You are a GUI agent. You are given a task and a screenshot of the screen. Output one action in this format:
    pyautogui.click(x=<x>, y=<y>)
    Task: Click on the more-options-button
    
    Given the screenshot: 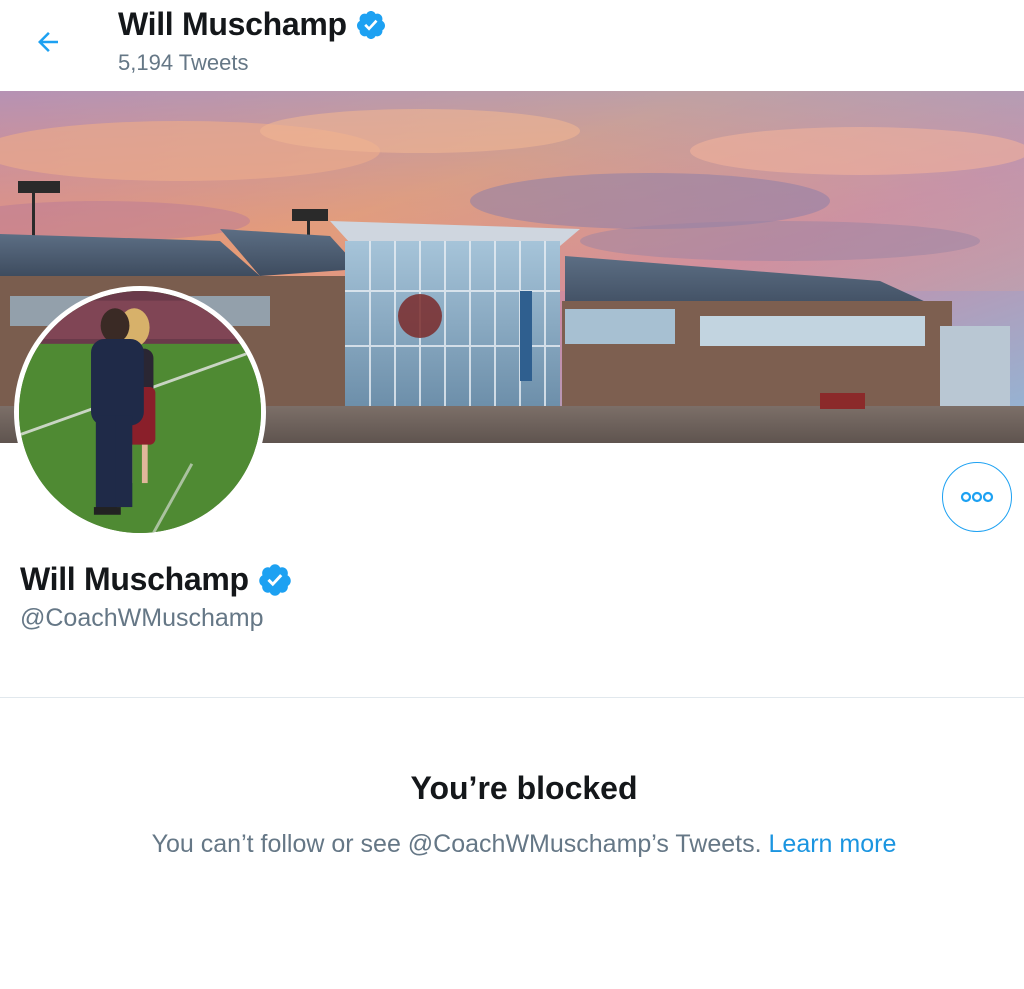 What is the action you would take?
    pyautogui.click(x=977, y=497)
    